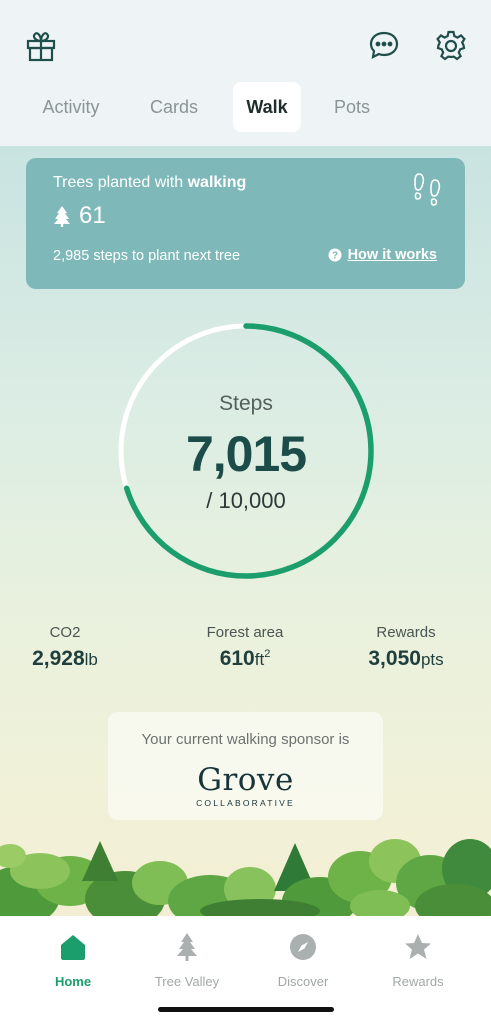 Image resolution: width=491 pixels, height=1024 pixels. What do you see at coordinates (303, 981) in the screenshot?
I see `nav-discover-label: Discover` at bounding box center [303, 981].